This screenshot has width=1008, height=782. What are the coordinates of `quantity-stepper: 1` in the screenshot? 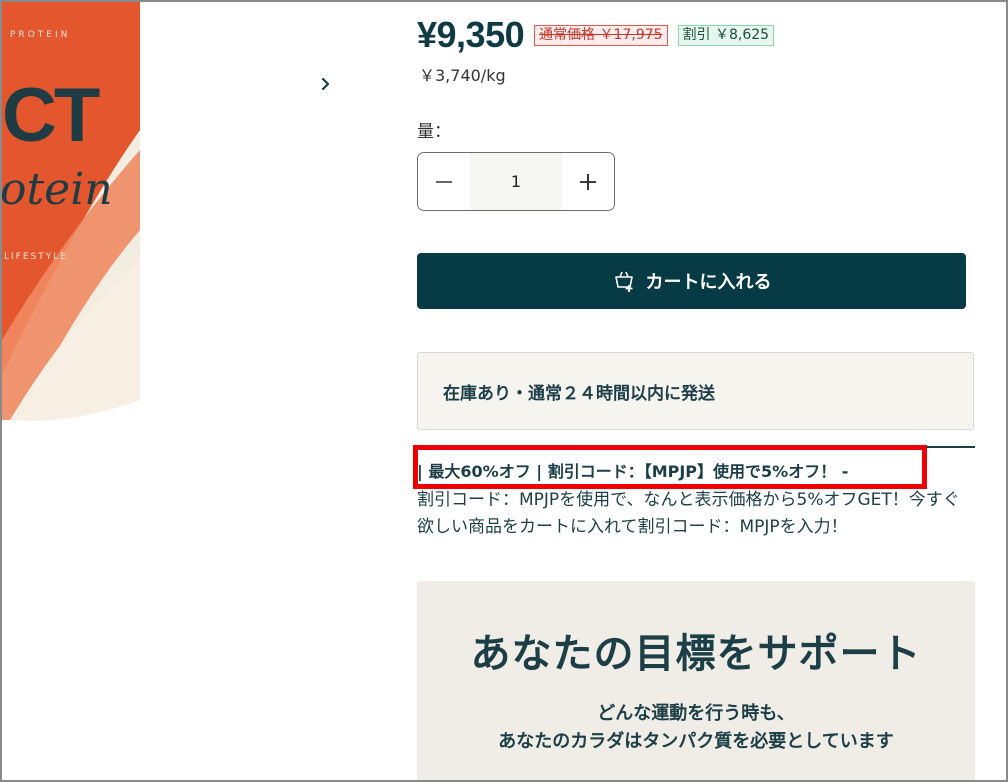 It's located at (516, 181).